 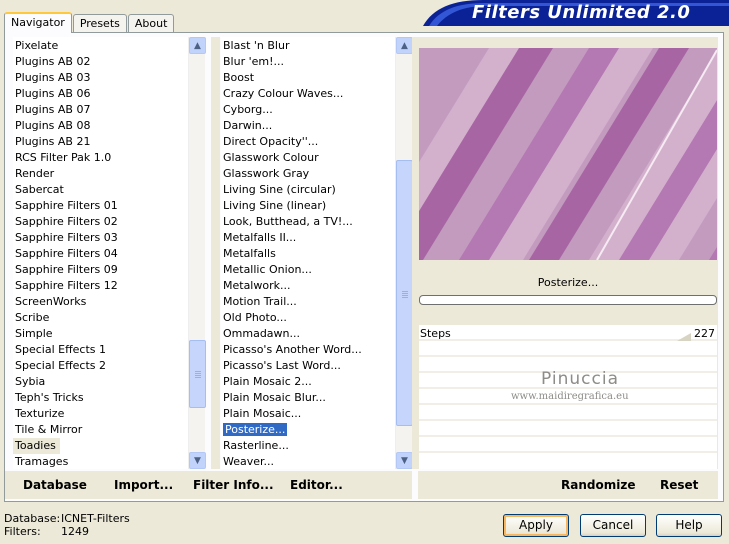 I want to click on list-item: Sabercat, so click(x=100, y=190).